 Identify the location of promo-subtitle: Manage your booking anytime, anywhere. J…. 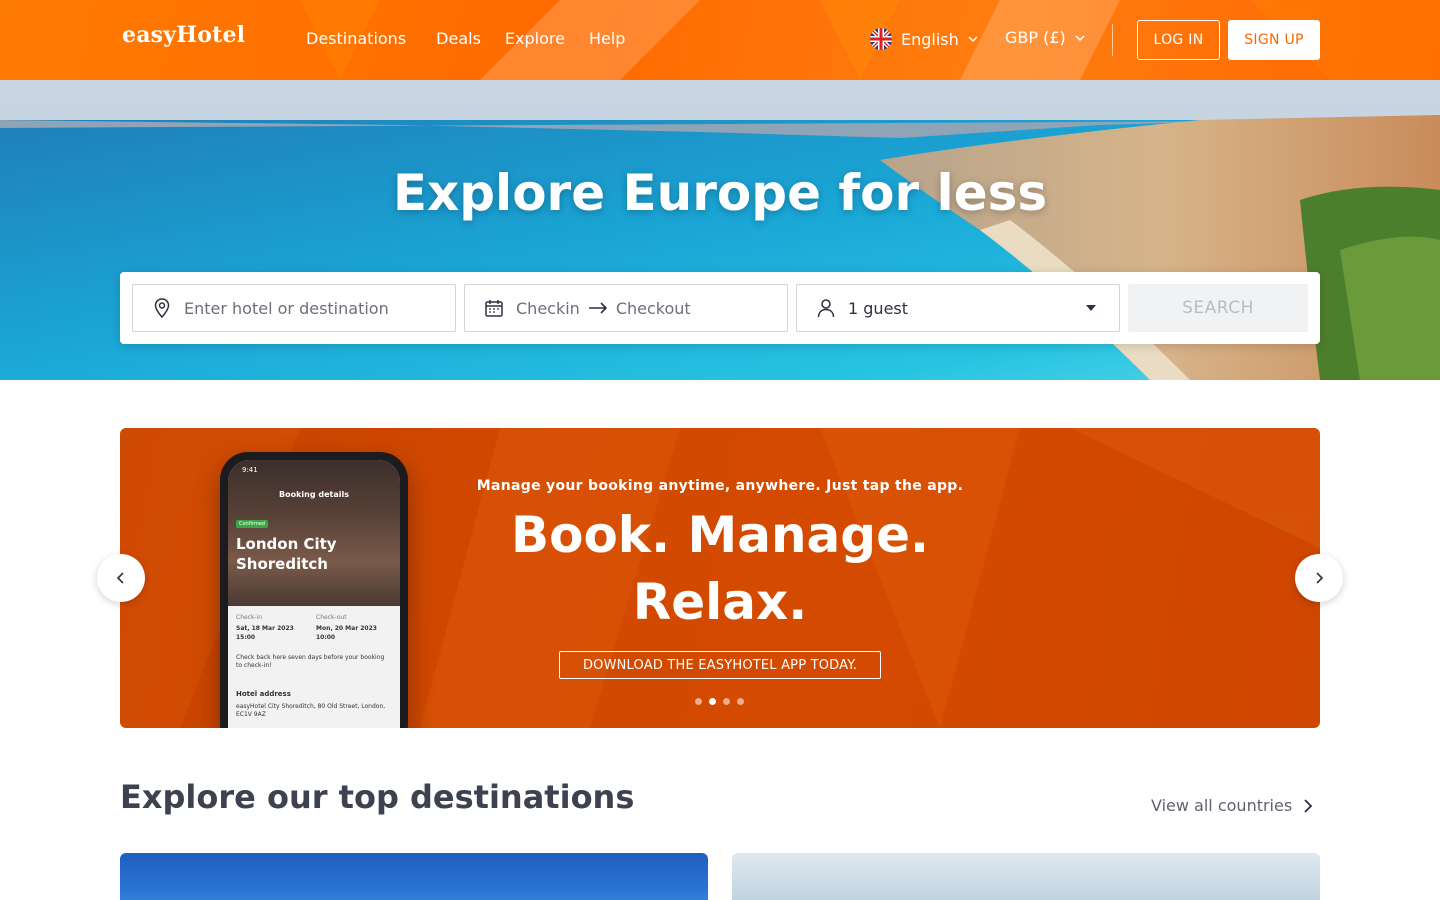
(720, 486).